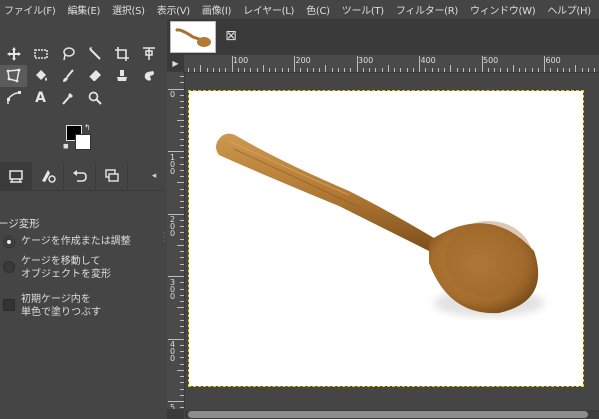  What do you see at coordinates (67, 54) in the screenshot?
I see `lasso-tool-icon` at bounding box center [67, 54].